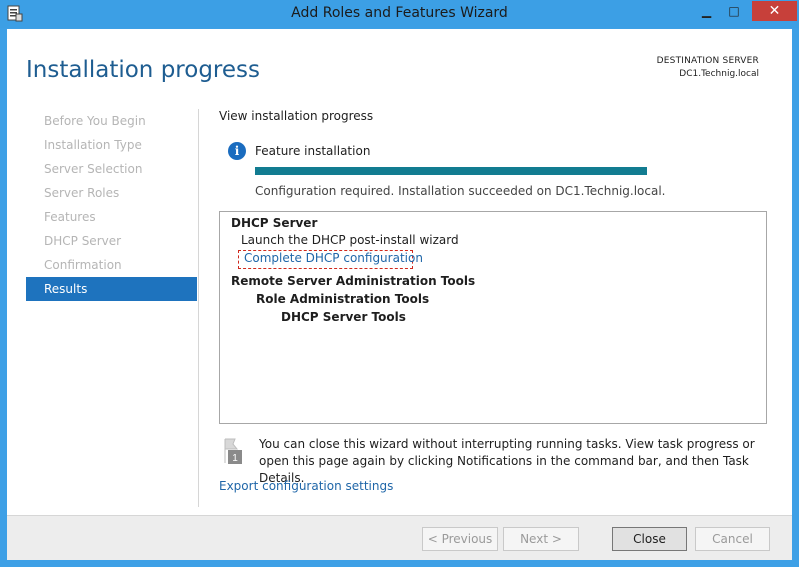 This screenshot has width=799, height=567. Describe the element at coordinates (111, 265) in the screenshot. I see `nav-item-confirmation: Confirmation` at that location.